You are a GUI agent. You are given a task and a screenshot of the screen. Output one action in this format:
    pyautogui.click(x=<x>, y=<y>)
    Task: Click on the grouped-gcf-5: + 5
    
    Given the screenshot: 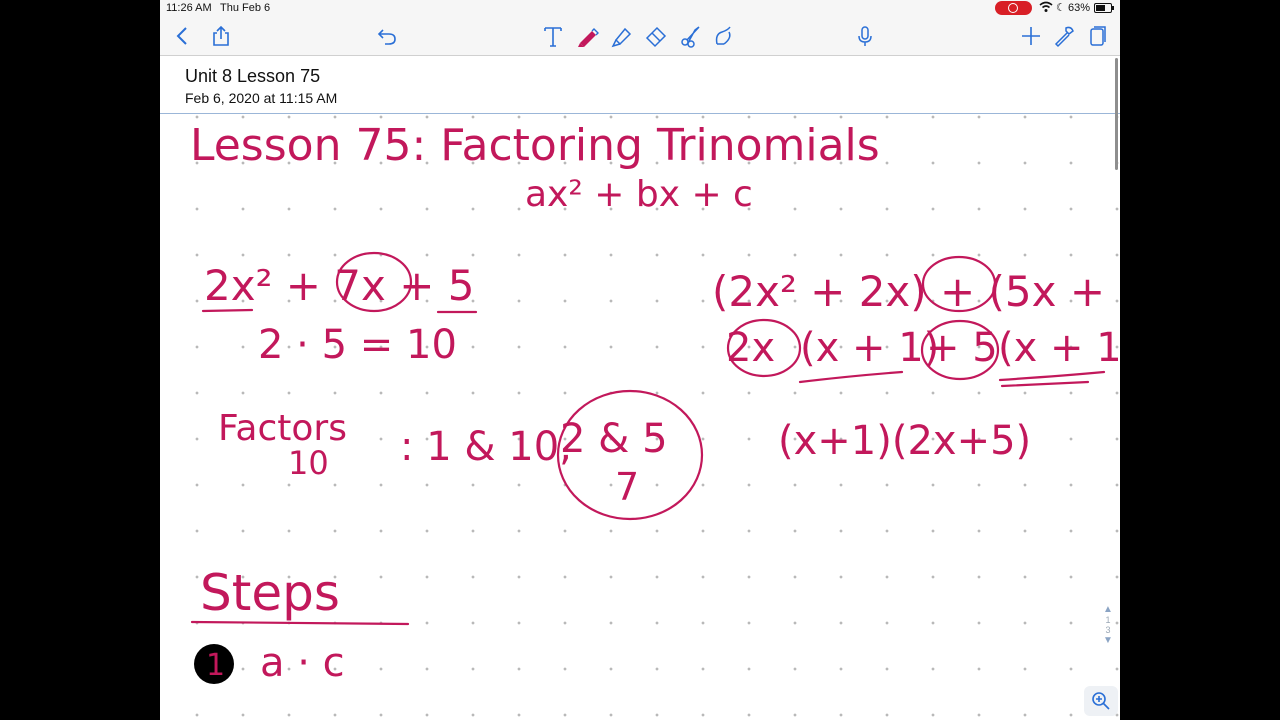 What is the action you would take?
    pyautogui.click(x=962, y=348)
    